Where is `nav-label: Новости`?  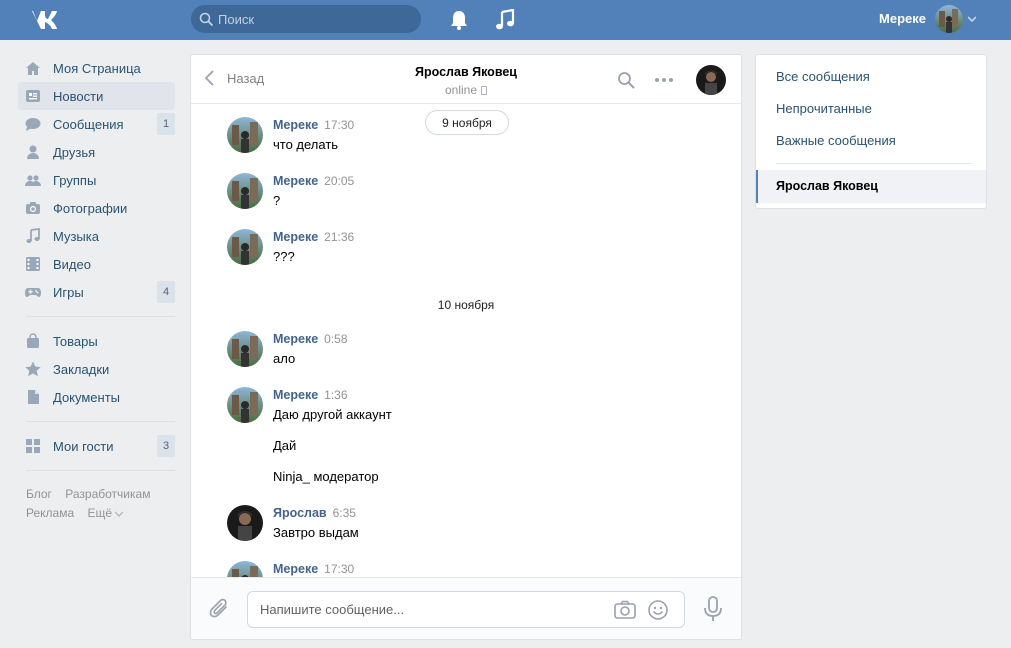 nav-label: Новости is located at coordinates (78, 96).